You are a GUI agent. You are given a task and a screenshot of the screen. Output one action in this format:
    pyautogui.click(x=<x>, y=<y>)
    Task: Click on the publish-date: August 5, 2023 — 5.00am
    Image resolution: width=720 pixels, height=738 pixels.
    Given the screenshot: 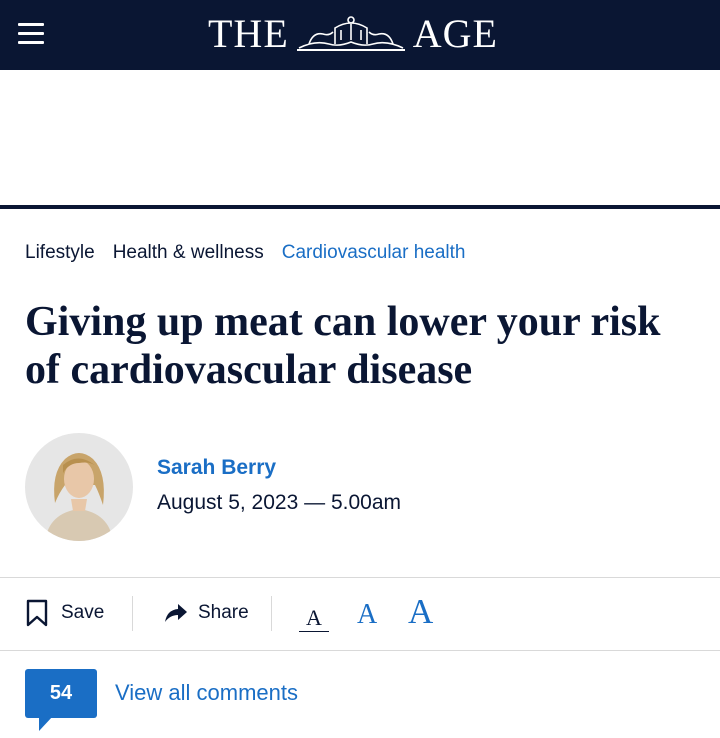 What is the action you would take?
    pyautogui.click(x=279, y=502)
    